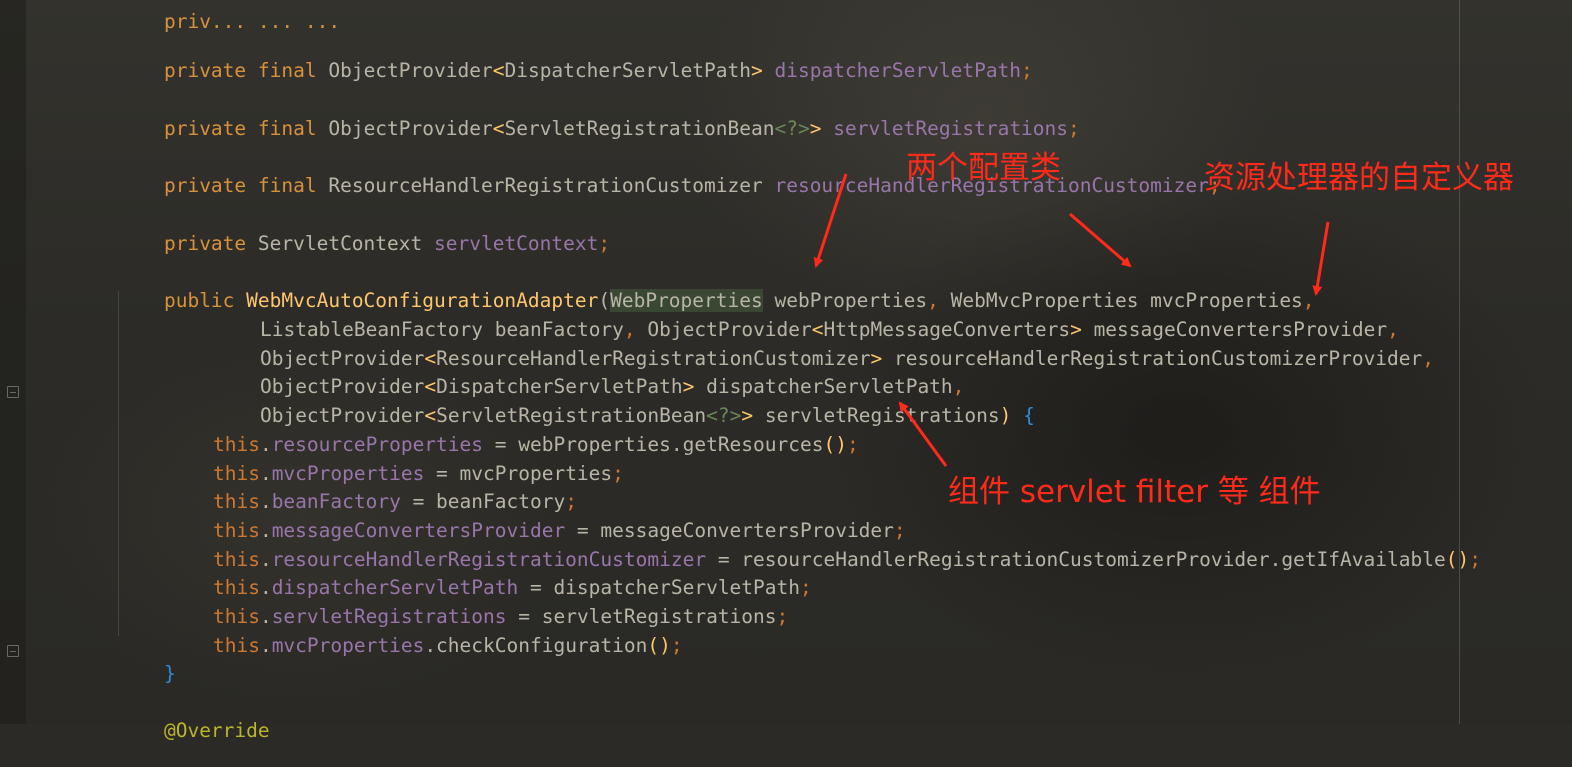 The height and width of the screenshot is (767, 1572). Describe the element at coordinates (1071, 320) in the screenshot. I see `annotation-arrows` at that location.